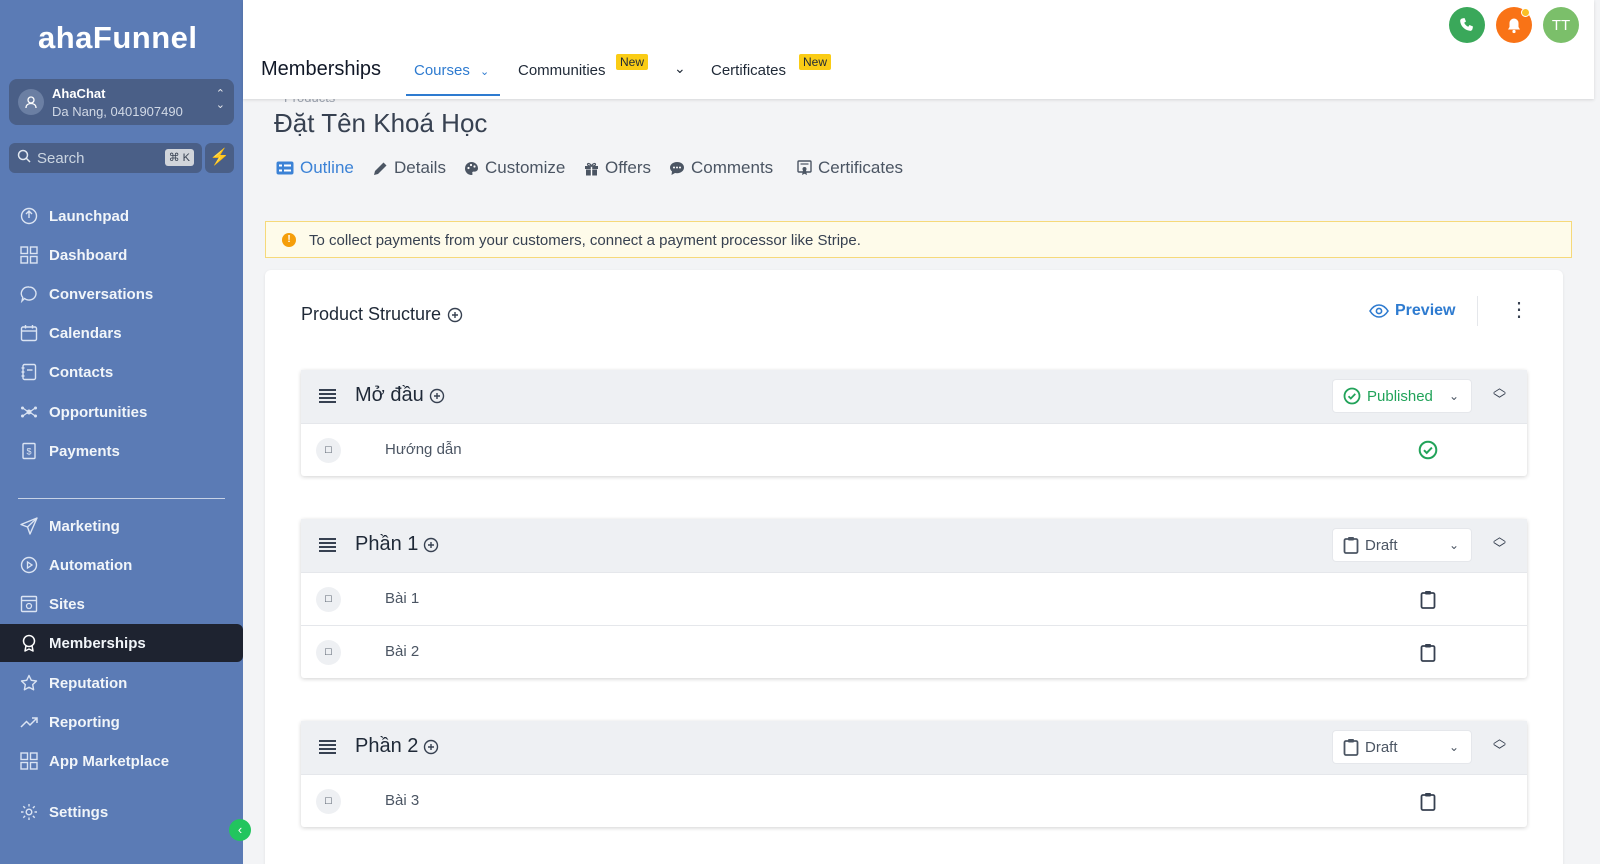 This screenshot has width=1600, height=864. What do you see at coordinates (472, 168) in the screenshot?
I see `palette-icon` at bounding box center [472, 168].